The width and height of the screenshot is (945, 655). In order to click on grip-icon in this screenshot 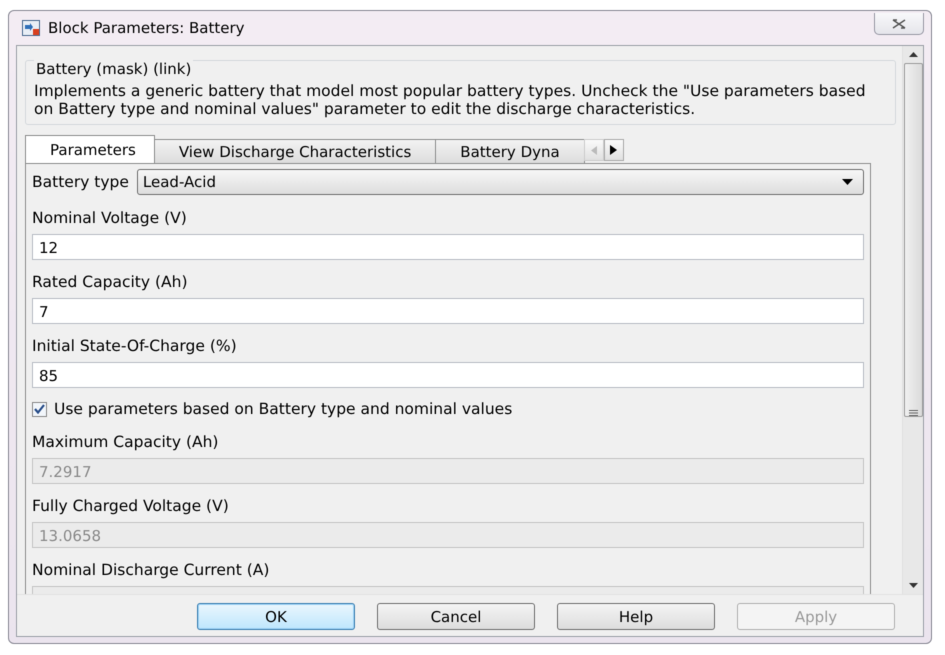, I will do `click(913, 413)`.